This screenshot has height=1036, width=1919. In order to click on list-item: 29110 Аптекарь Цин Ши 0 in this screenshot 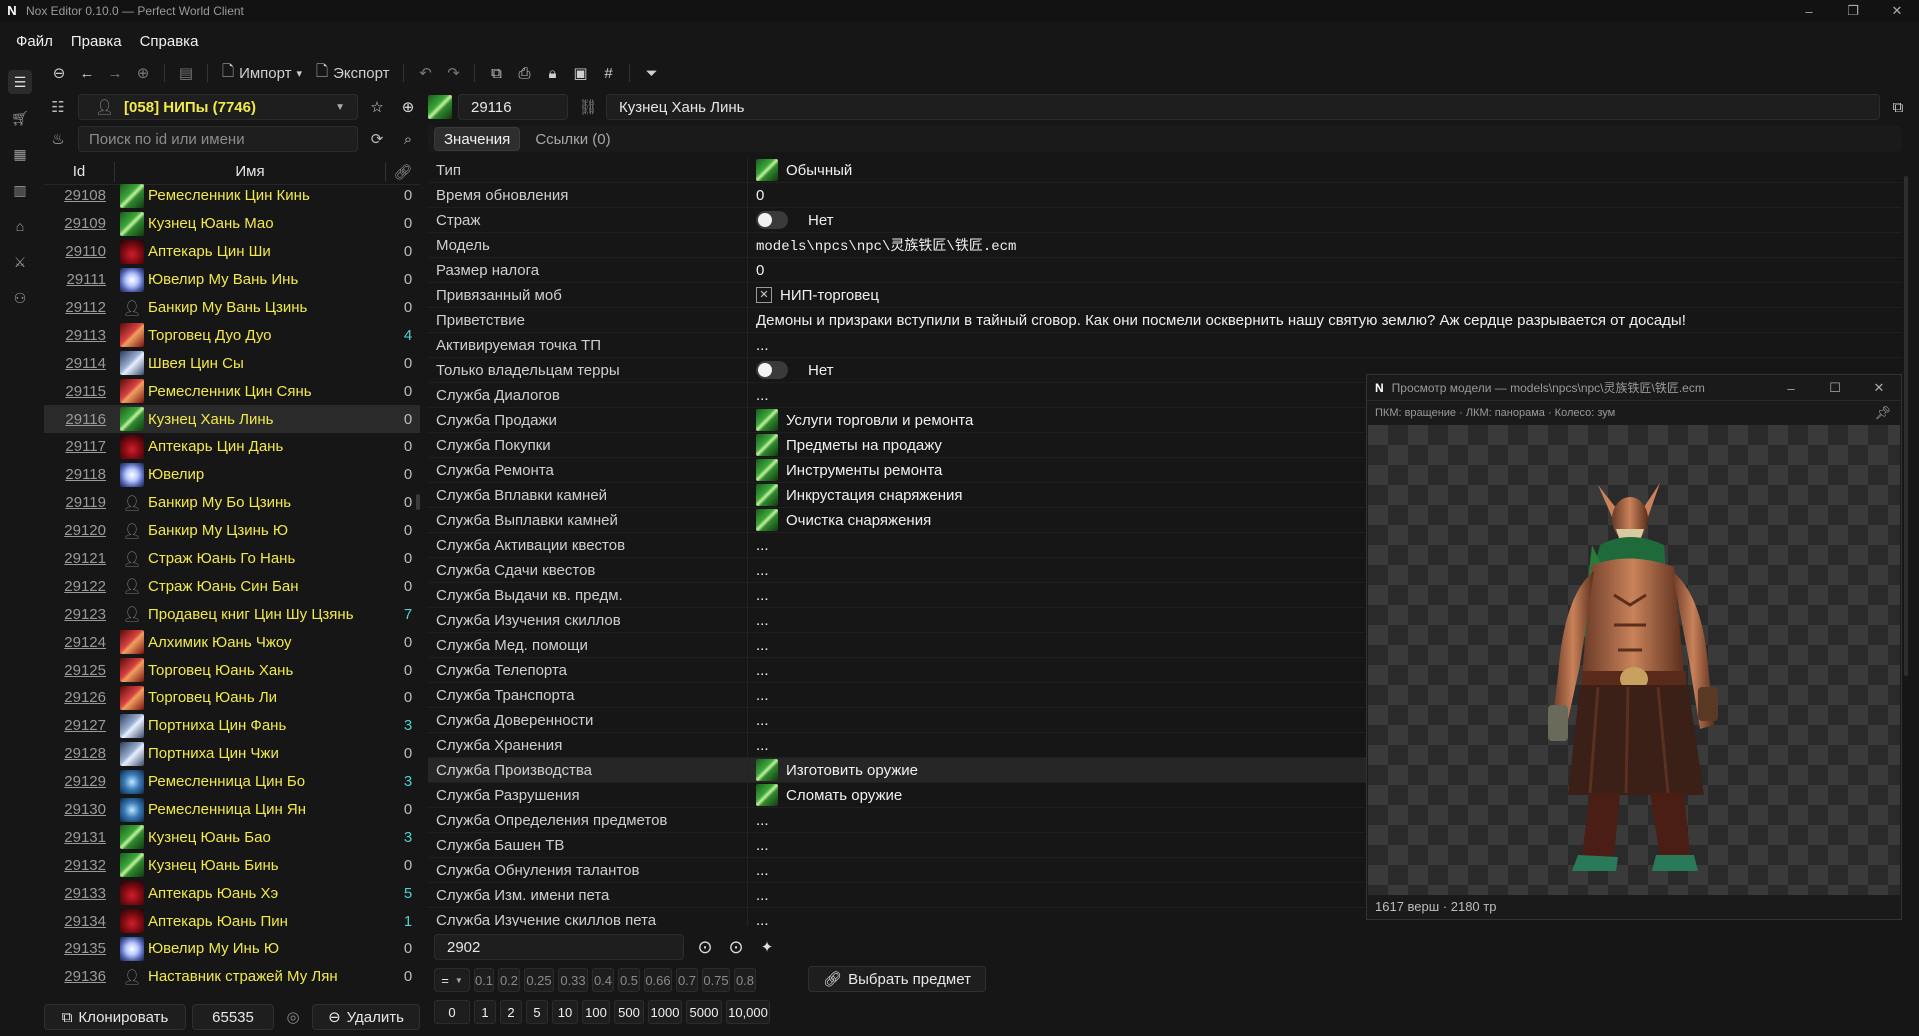, I will do `click(232, 252)`.